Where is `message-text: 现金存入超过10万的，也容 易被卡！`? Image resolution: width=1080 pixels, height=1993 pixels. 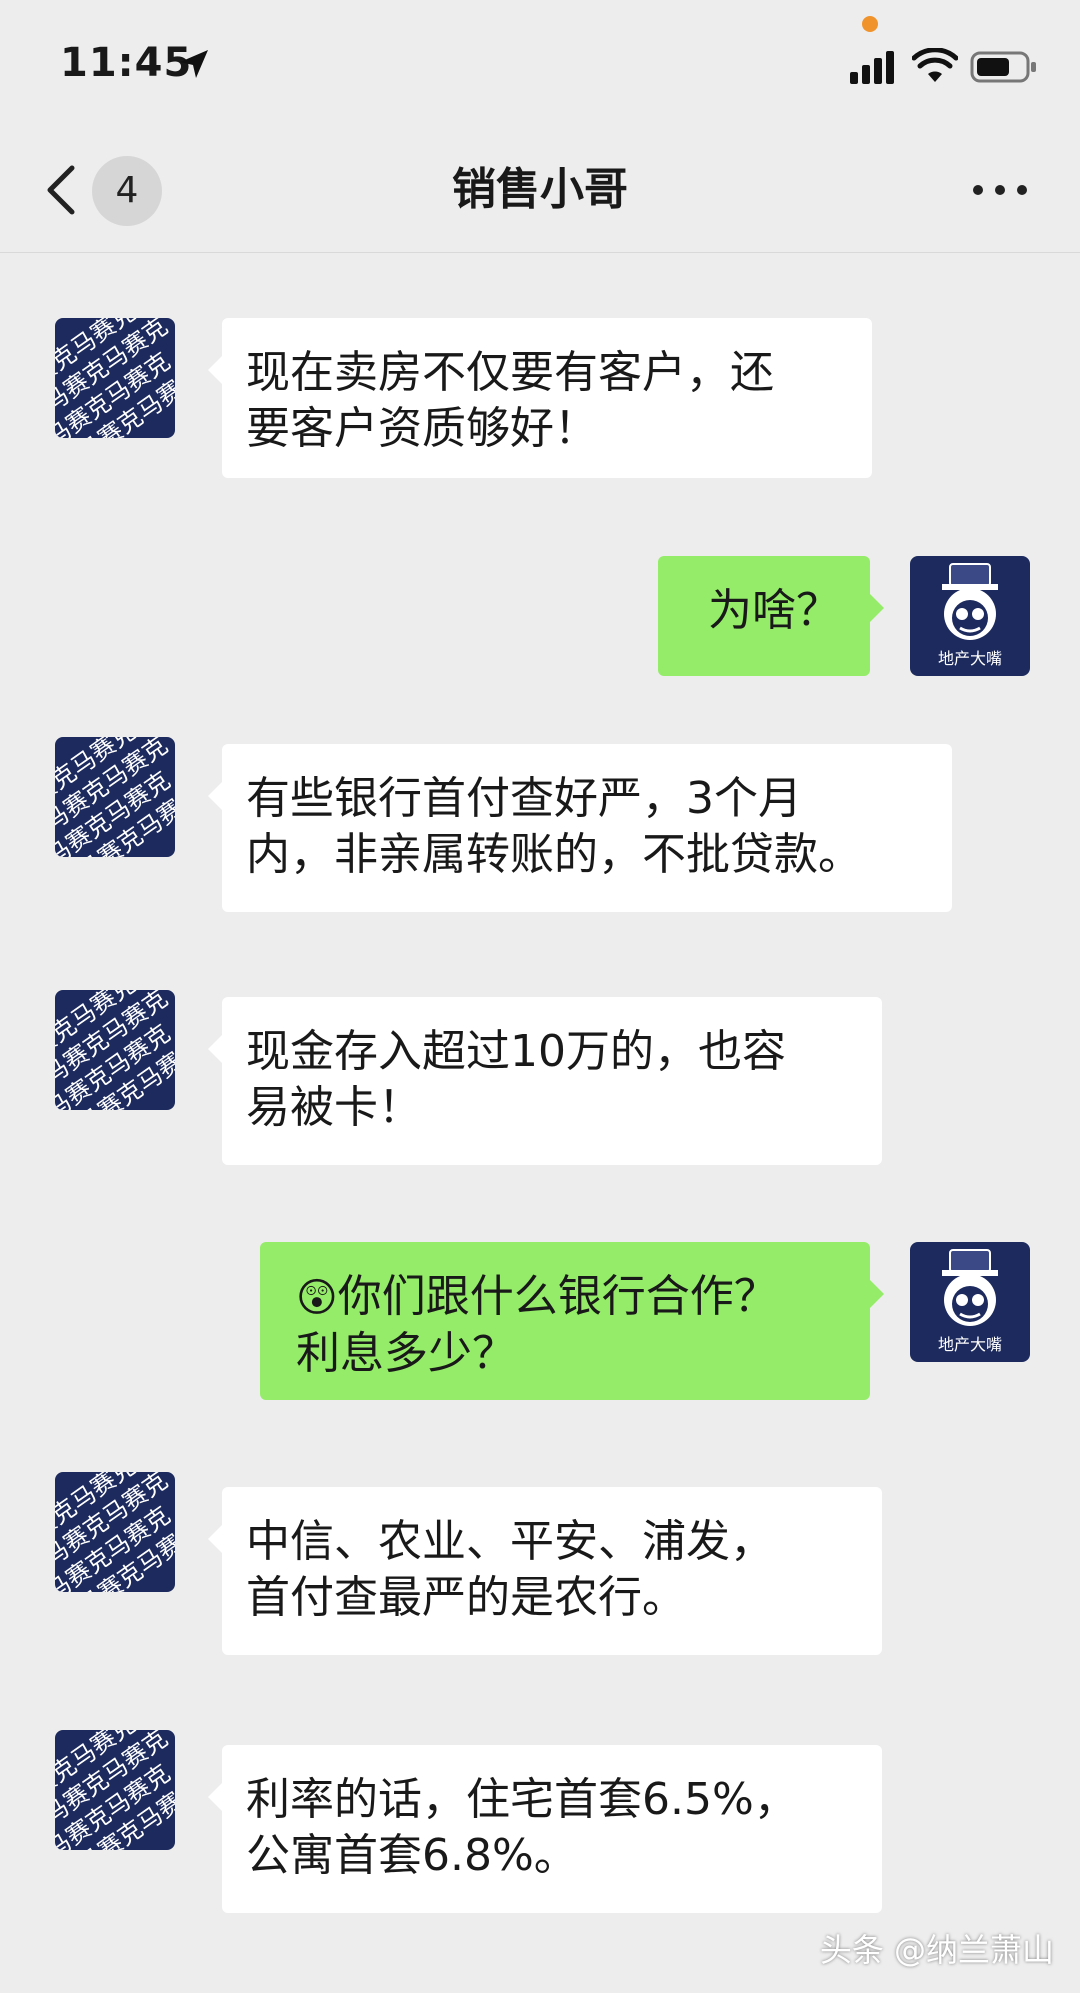
message-text: 现金存入超过10万的，也容 易被卡！ is located at coordinates (516, 1079).